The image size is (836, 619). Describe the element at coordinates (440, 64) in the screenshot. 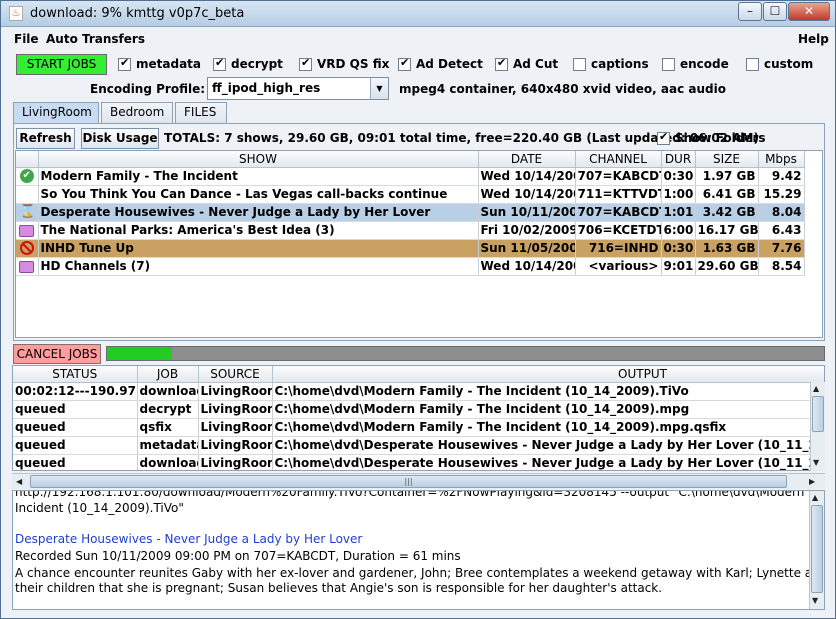

I see `option-ad-detect-checkbox: Ad Detect` at that location.